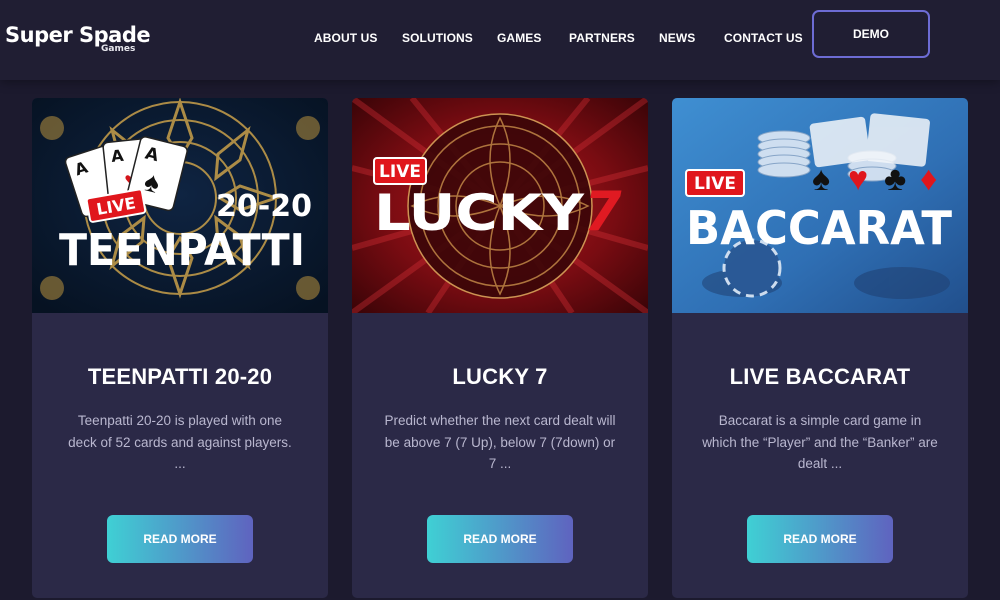 The image size is (1000, 600). I want to click on heart-suit-icon: ♥, so click(858, 179).